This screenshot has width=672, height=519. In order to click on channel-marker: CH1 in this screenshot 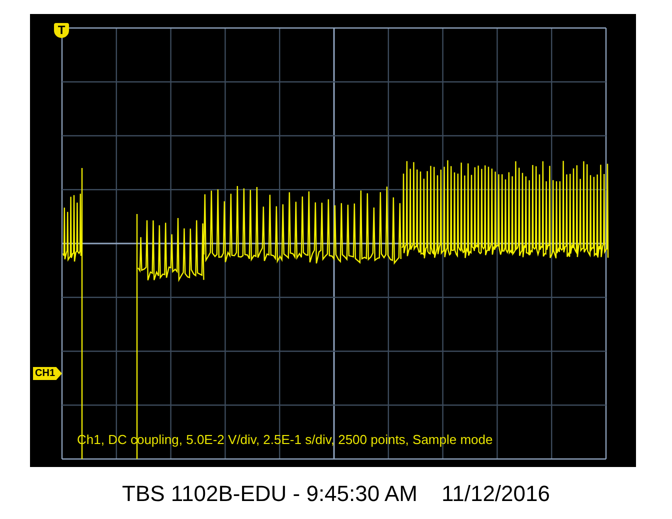, I will do `click(47, 373)`.